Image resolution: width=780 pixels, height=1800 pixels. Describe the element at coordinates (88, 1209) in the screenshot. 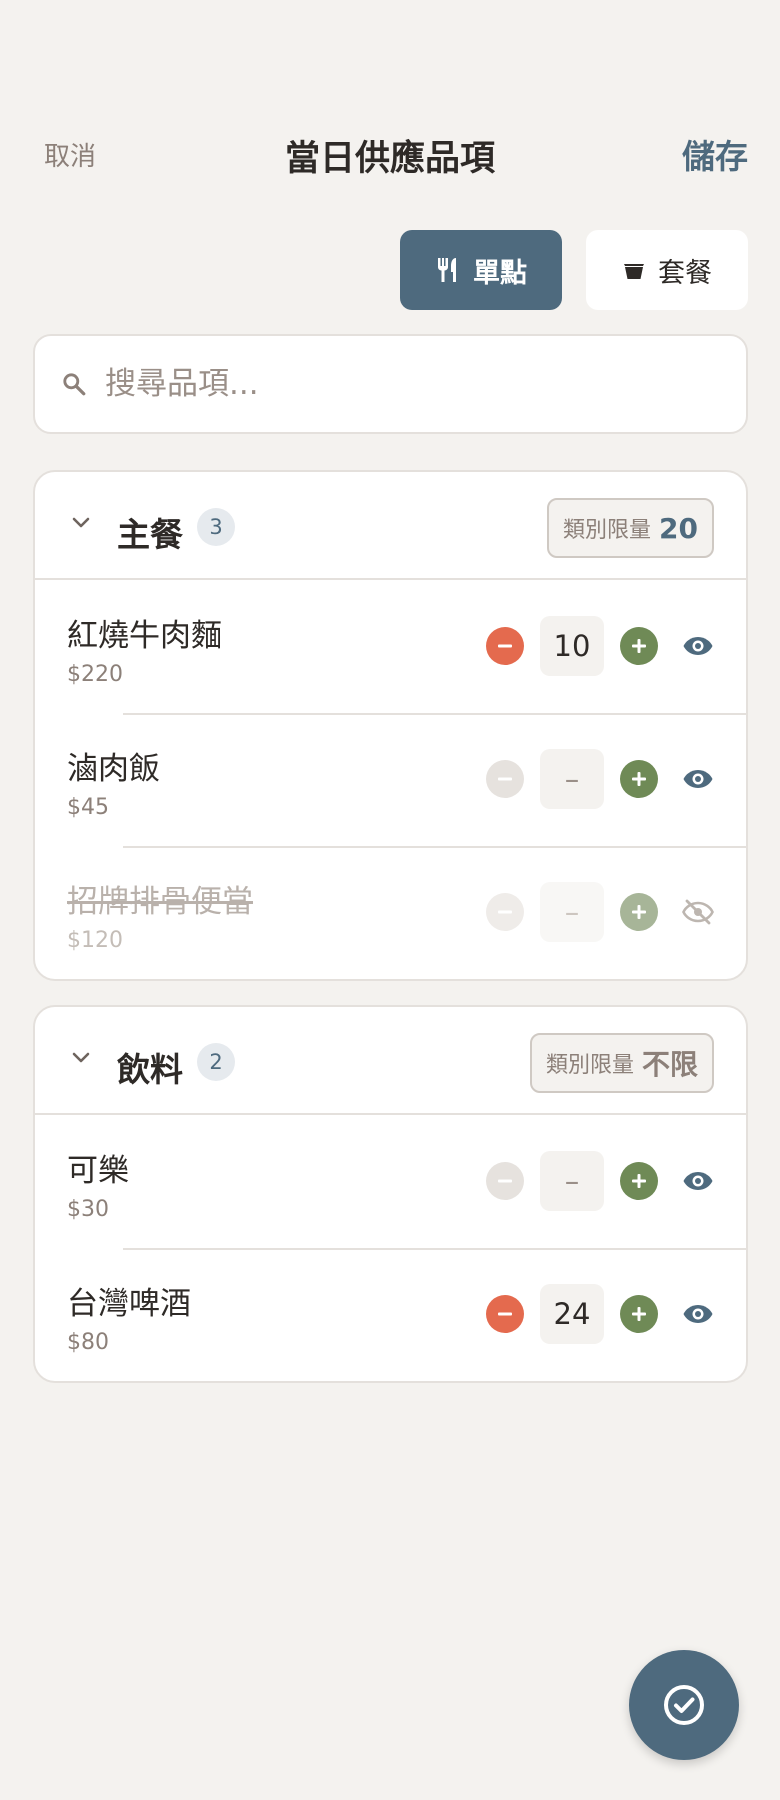

I see `item-price: $30` at that location.